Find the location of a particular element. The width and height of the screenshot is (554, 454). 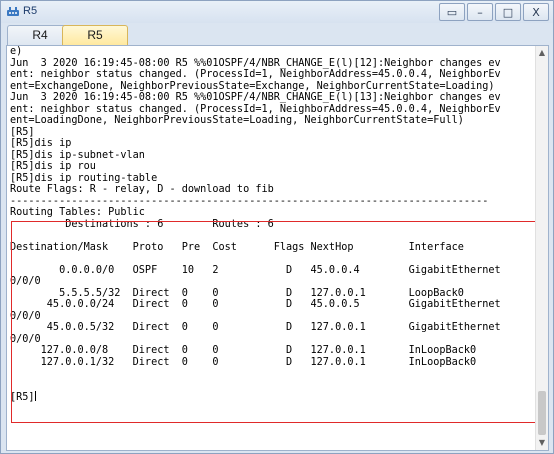

console-line: [R5]dis ip rou is located at coordinates (53, 166).